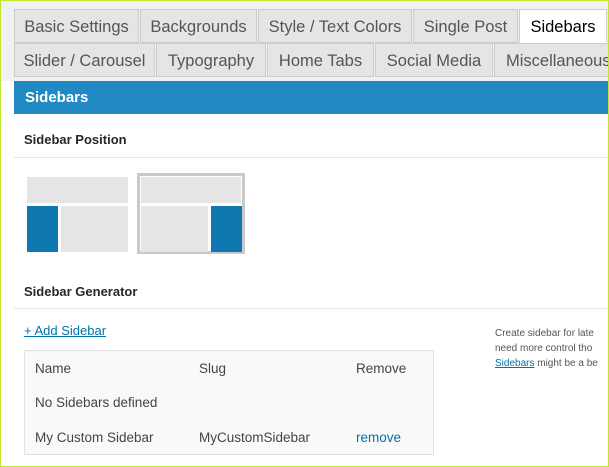 The width and height of the screenshot is (609, 467). Describe the element at coordinates (94, 437) in the screenshot. I see `row-name: My Custom Sidebar` at that location.